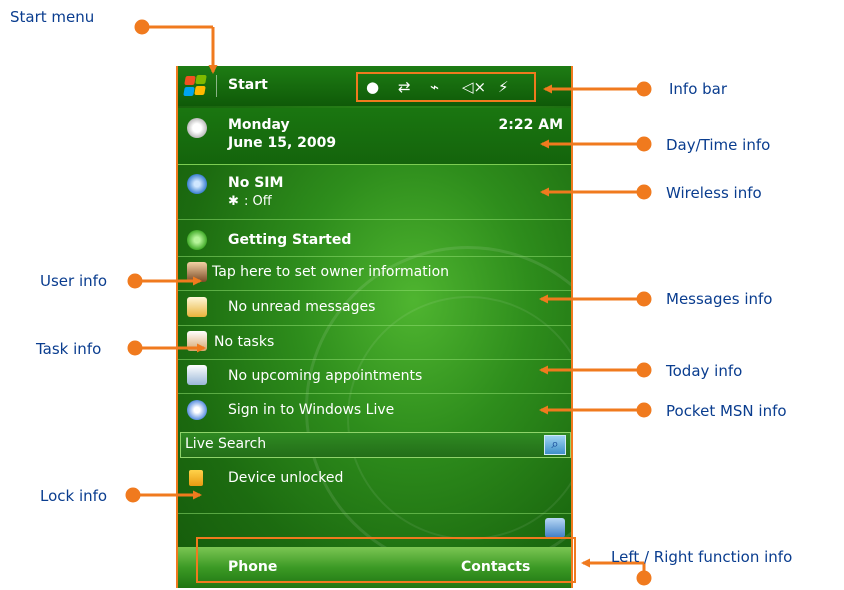  Describe the element at coordinates (719, 299) in the screenshot. I see `callout-messages: Messages info` at that location.